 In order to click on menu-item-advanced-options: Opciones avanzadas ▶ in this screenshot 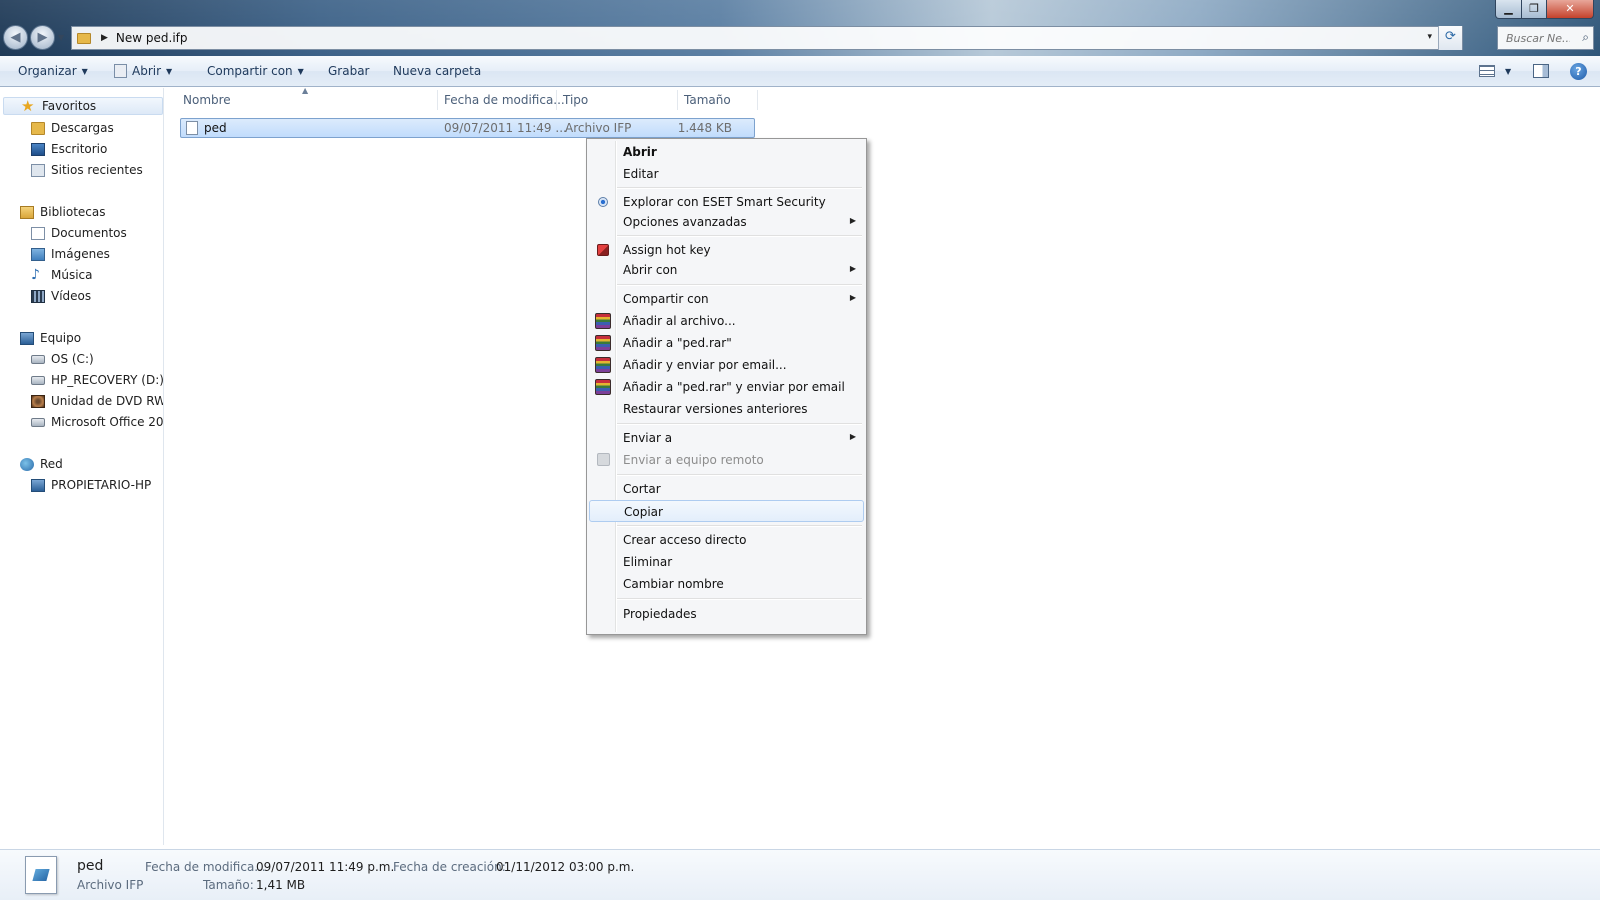, I will do `click(726, 222)`.